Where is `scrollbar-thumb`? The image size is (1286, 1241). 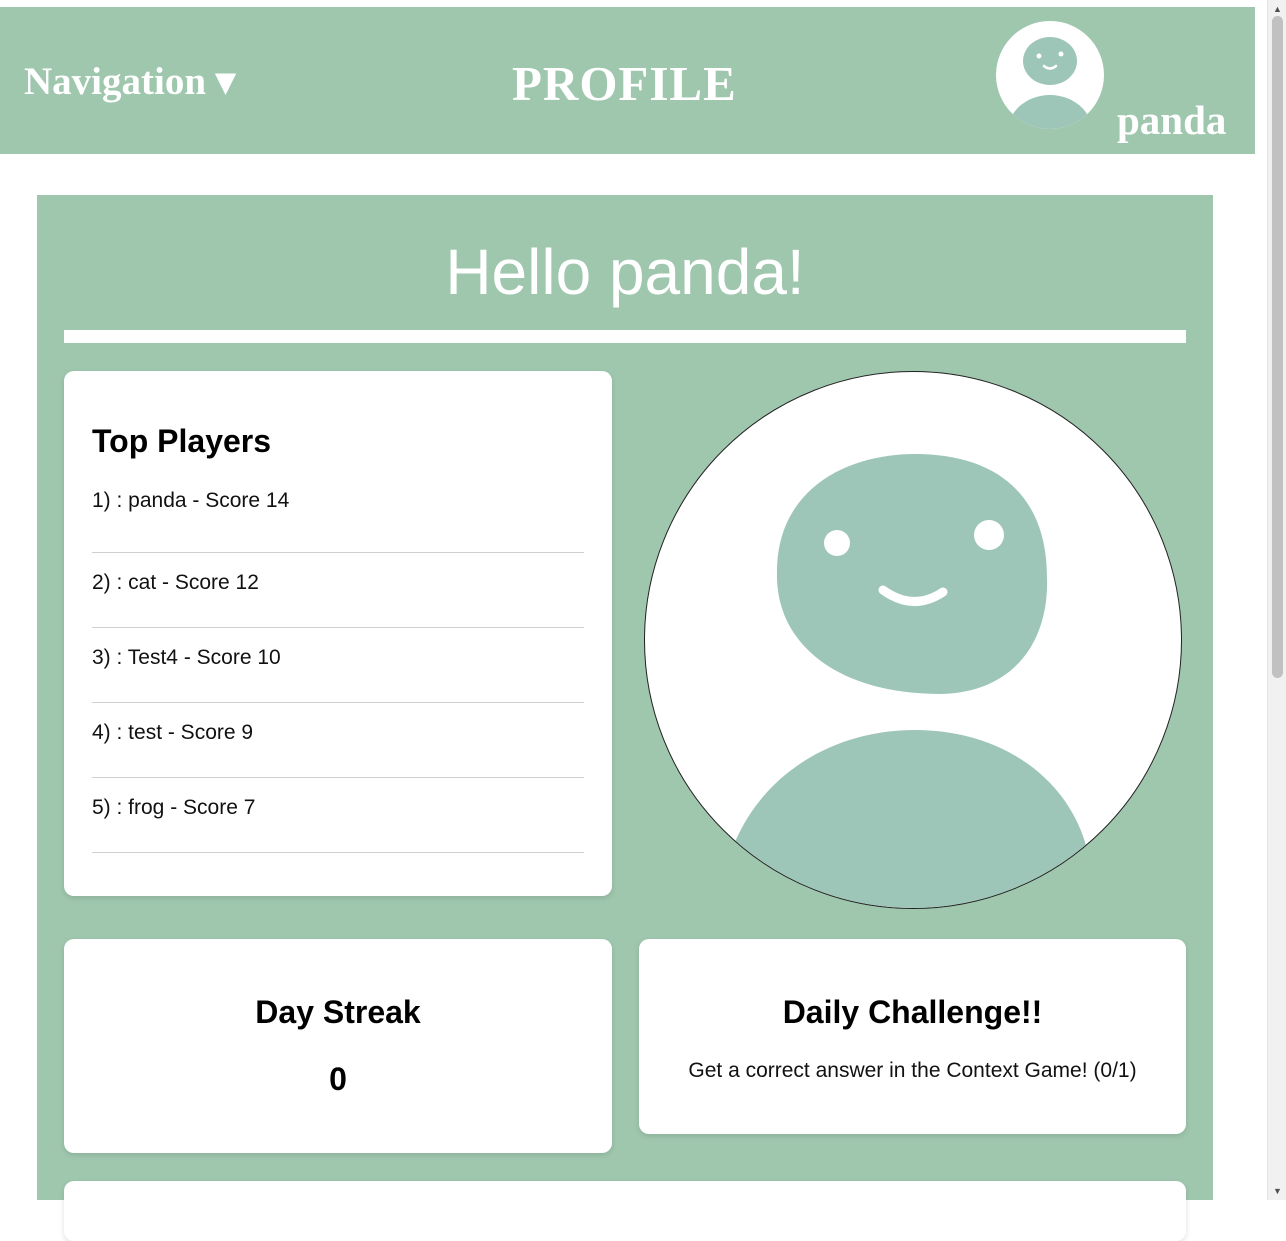 scrollbar-thumb is located at coordinates (1277, 347).